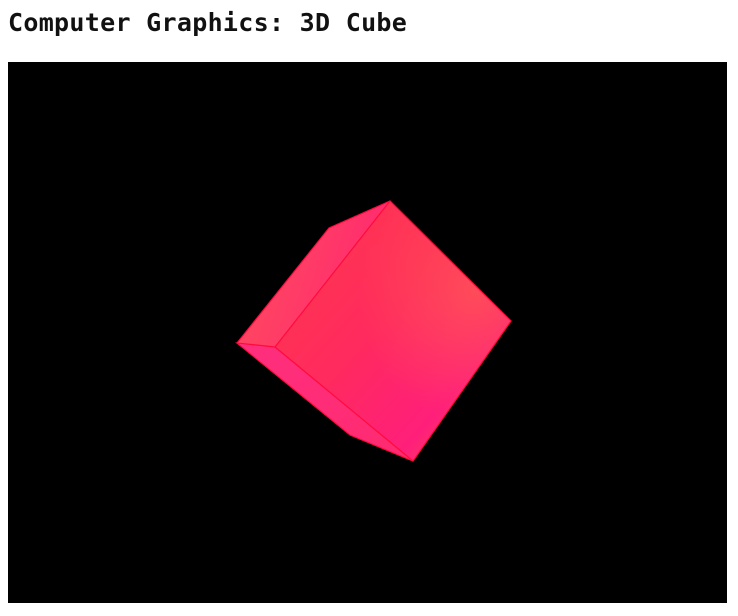 The width and height of the screenshot is (738, 616). What do you see at coordinates (393, 331) in the screenshot?
I see `cube-front-sheen` at bounding box center [393, 331].